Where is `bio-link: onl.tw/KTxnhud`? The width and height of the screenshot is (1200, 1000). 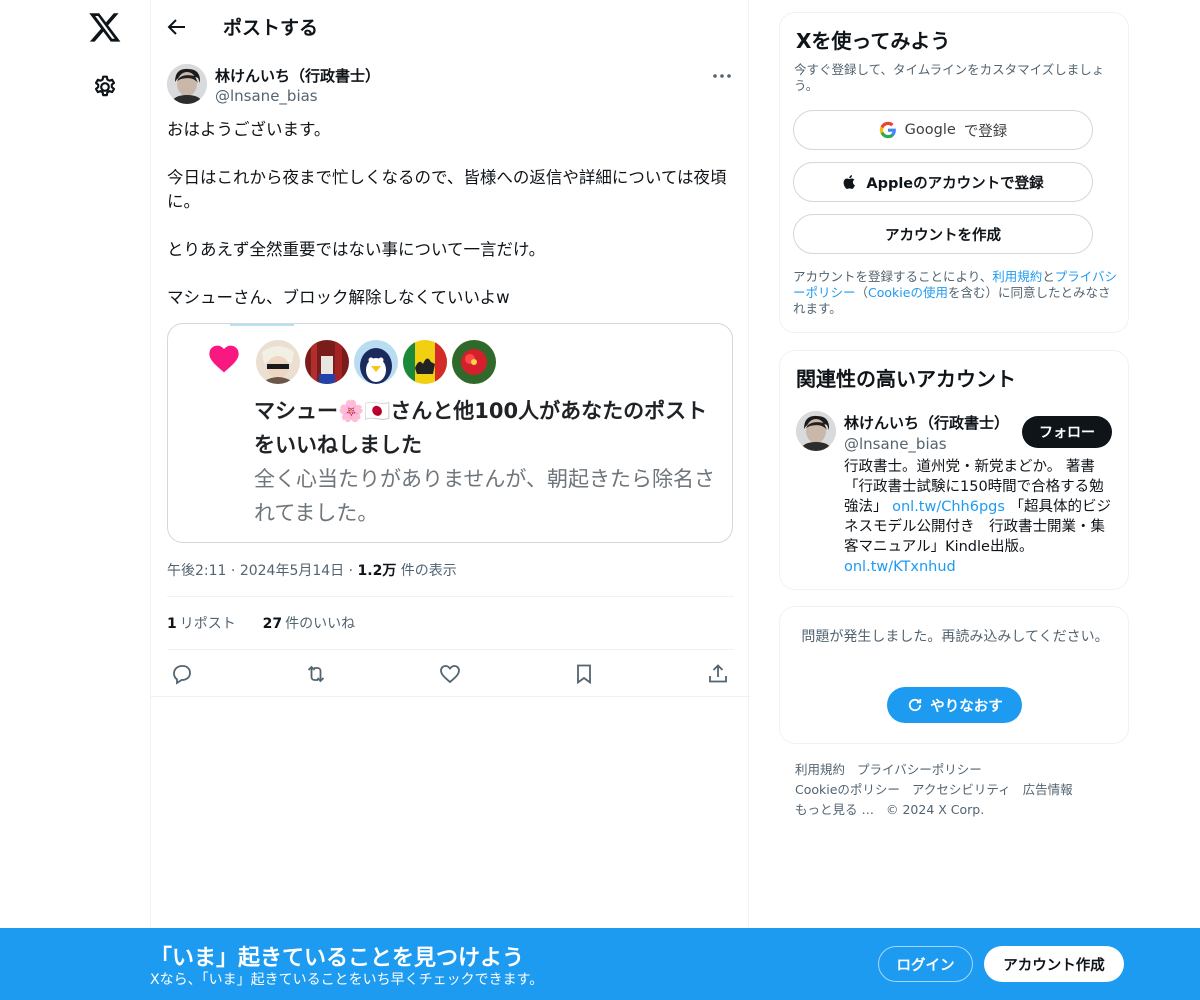
bio-link: onl.tw/KTxnhud is located at coordinates (900, 567).